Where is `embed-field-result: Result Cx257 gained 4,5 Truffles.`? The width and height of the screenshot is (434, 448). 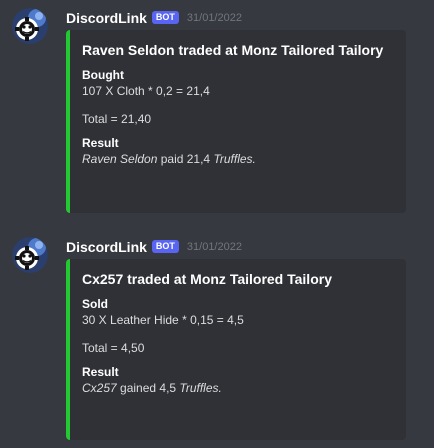 embed-field-result: Result Cx257 gained 4,5 Truffles. is located at coordinates (238, 380).